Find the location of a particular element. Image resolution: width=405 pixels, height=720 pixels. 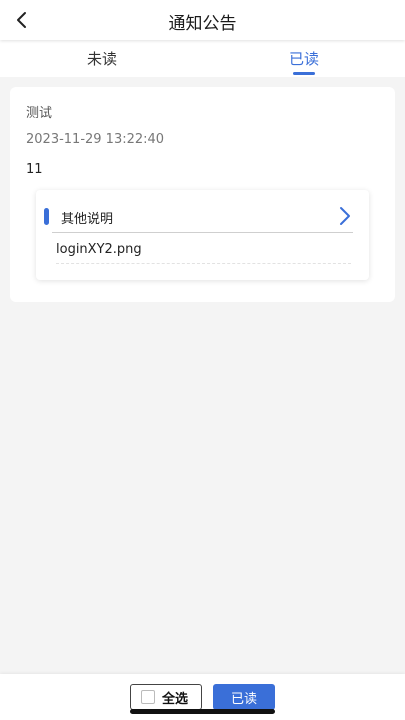

attachment-heading: 其他说明 is located at coordinates (87, 219).